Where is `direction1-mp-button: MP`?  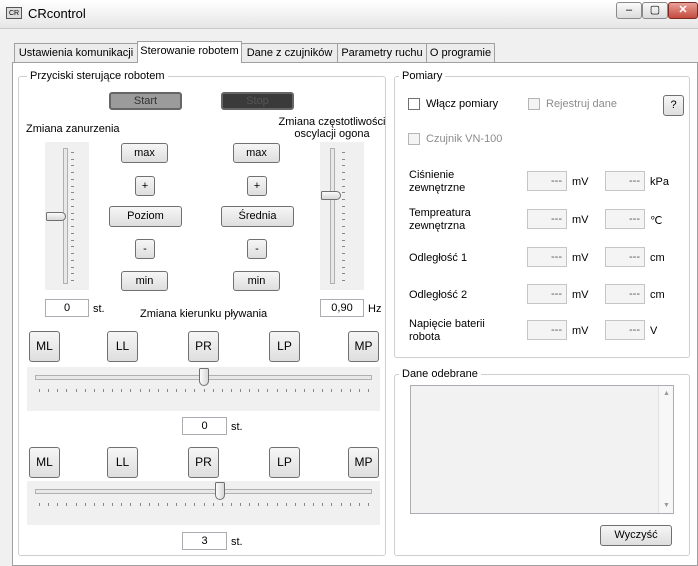
direction1-mp-button: MP is located at coordinates (363, 346).